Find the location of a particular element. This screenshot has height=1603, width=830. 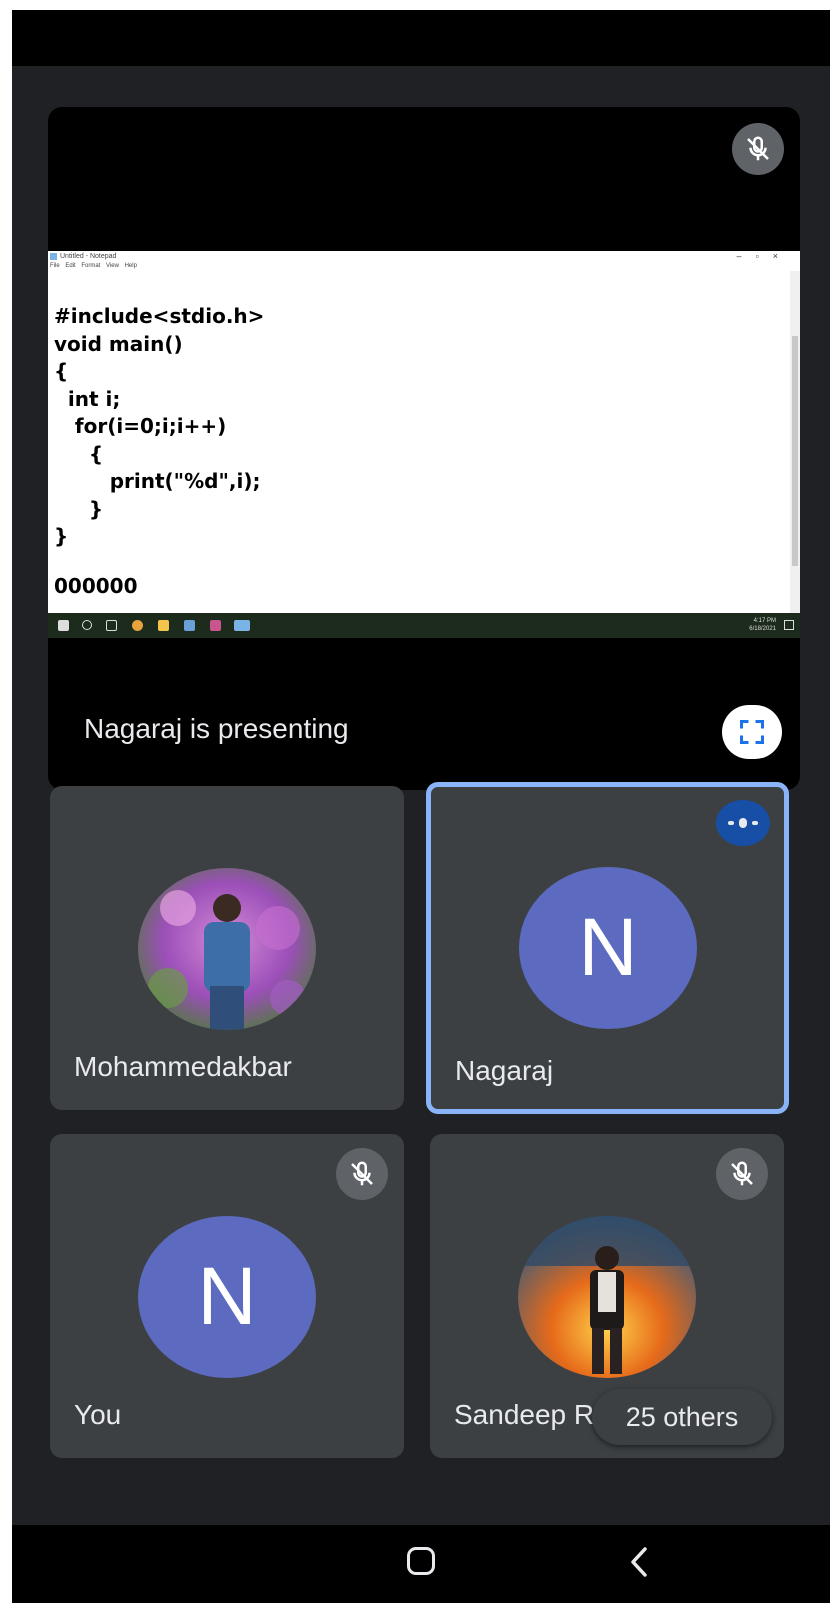

notepad-icon is located at coordinates (53, 256).